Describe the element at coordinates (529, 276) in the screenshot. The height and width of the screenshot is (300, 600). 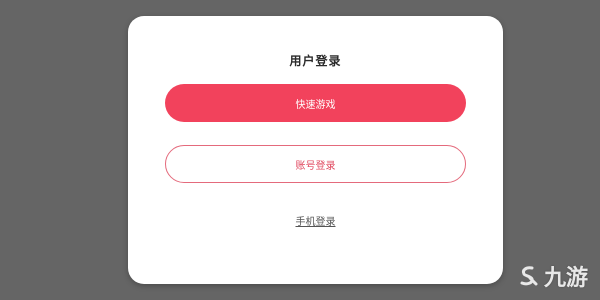
I see `jiuyou-logo-icon` at that location.